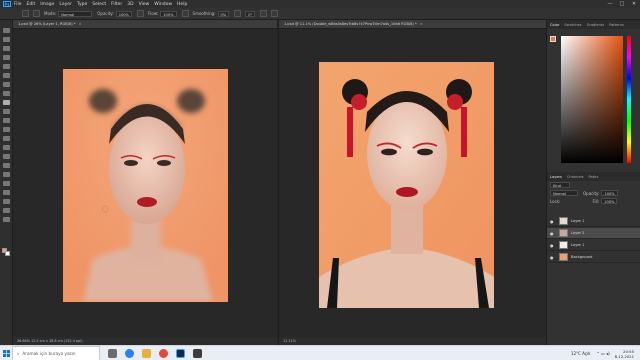  What do you see at coordinates (105, 13) in the screenshot?
I see `opacity-label: Opacity:` at bounding box center [105, 13].